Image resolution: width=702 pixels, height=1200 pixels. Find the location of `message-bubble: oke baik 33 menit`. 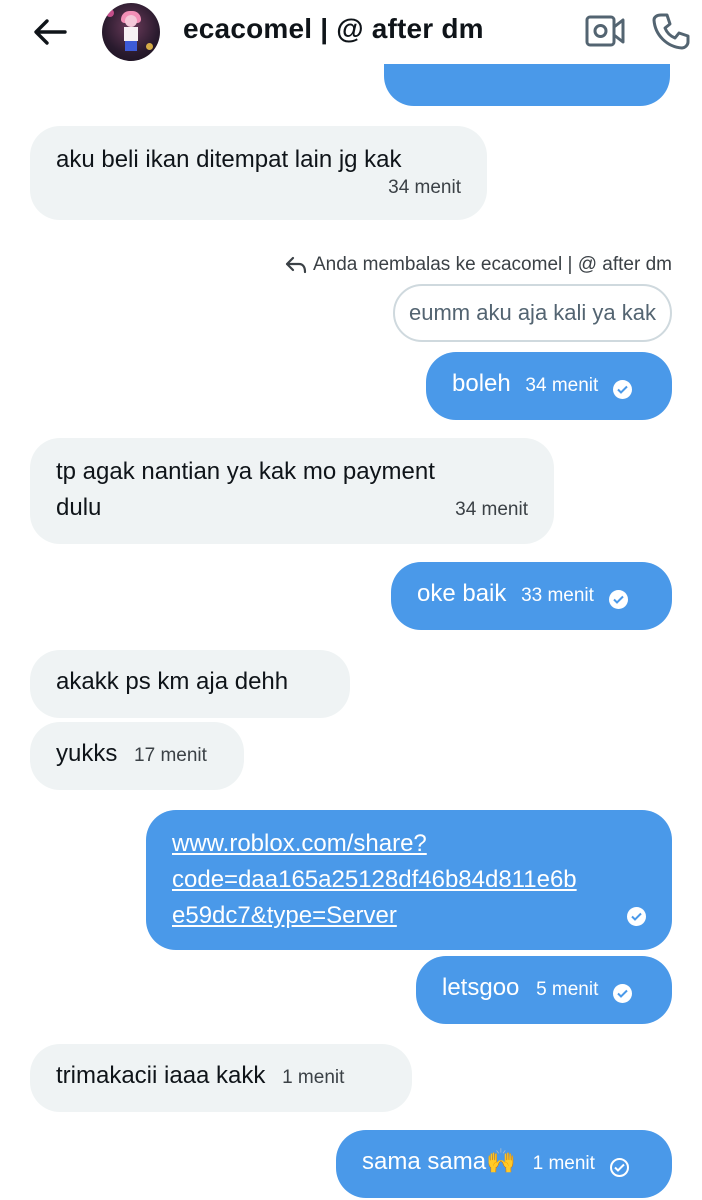

message-bubble: oke baik 33 menit is located at coordinates (531, 596).